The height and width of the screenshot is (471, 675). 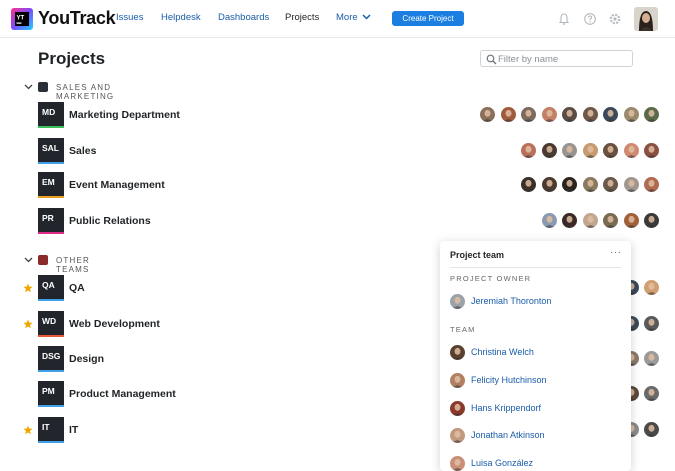 What do you see at coordinates (77, 18) in the screenshot?
I see `app-name: YouTrack` at bounding box center [77, 18].